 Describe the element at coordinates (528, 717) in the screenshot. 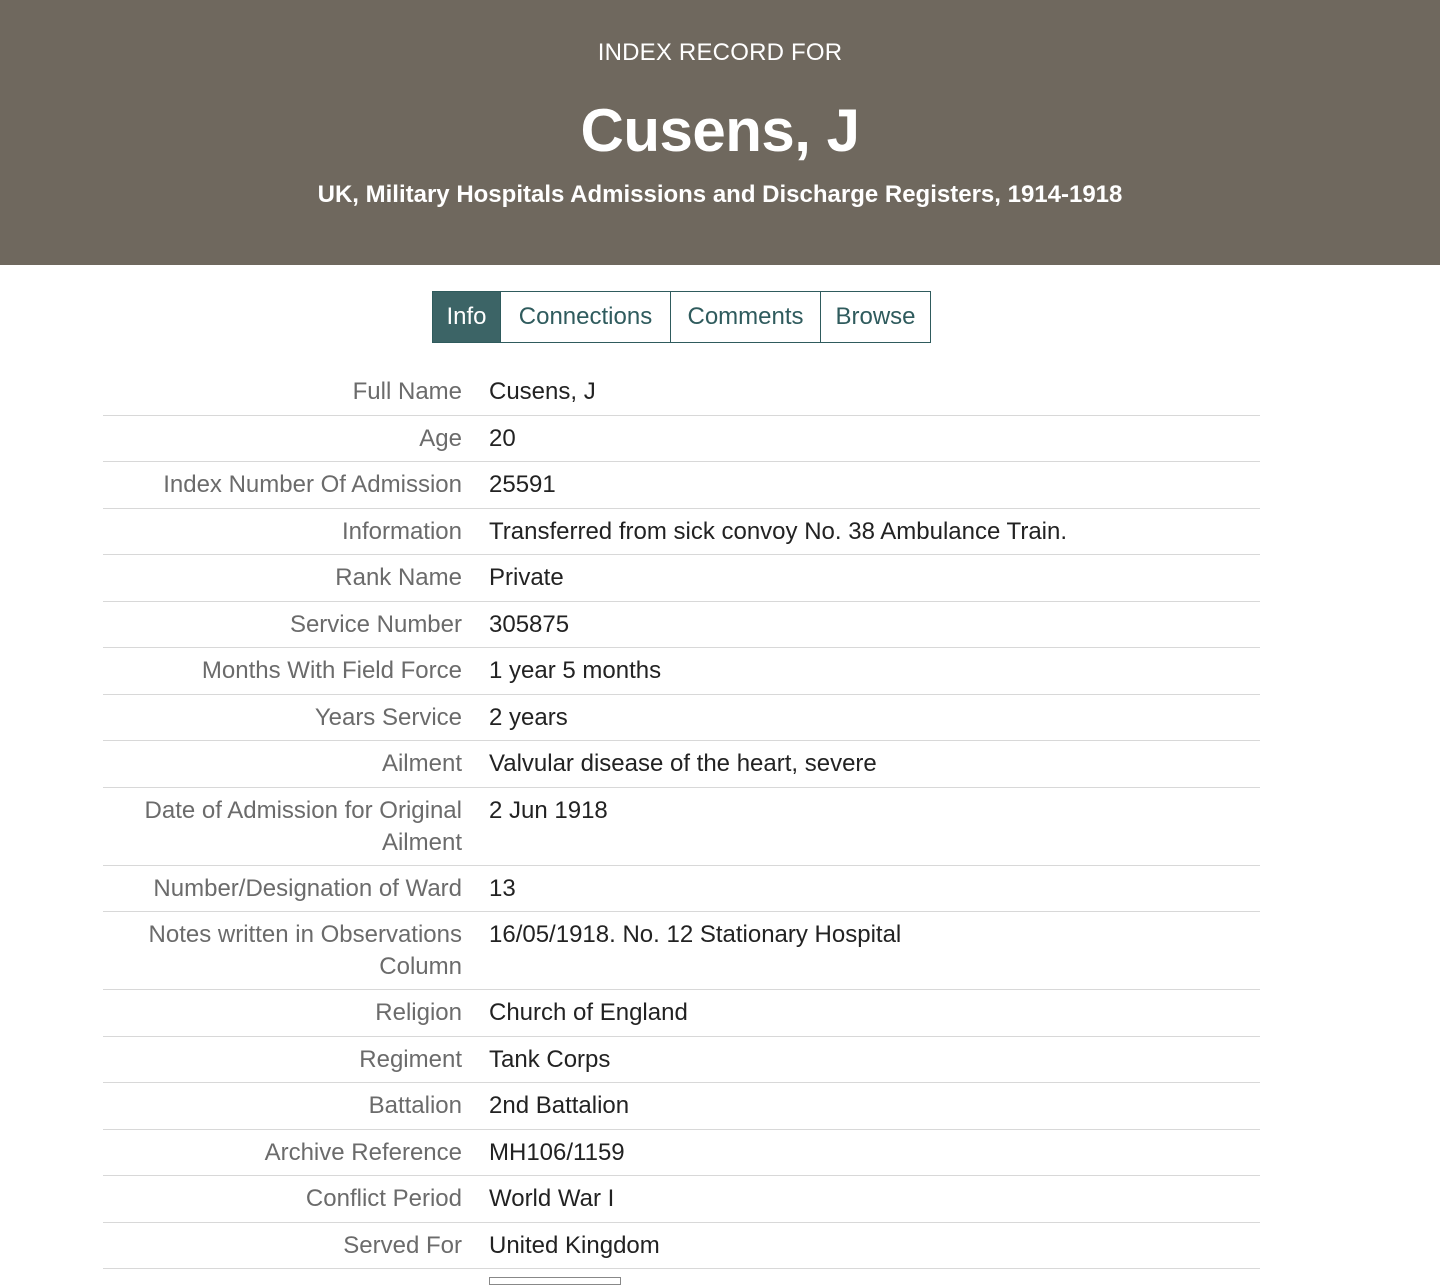

I see `field-value: 2 years` at that location.